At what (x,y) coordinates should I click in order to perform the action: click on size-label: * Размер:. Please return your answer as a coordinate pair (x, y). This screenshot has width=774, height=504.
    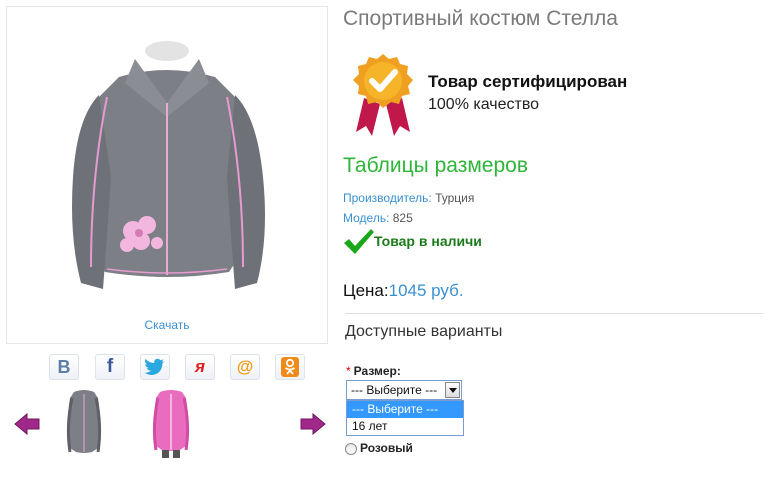
    Looking at the image, I should click on (373, 371).